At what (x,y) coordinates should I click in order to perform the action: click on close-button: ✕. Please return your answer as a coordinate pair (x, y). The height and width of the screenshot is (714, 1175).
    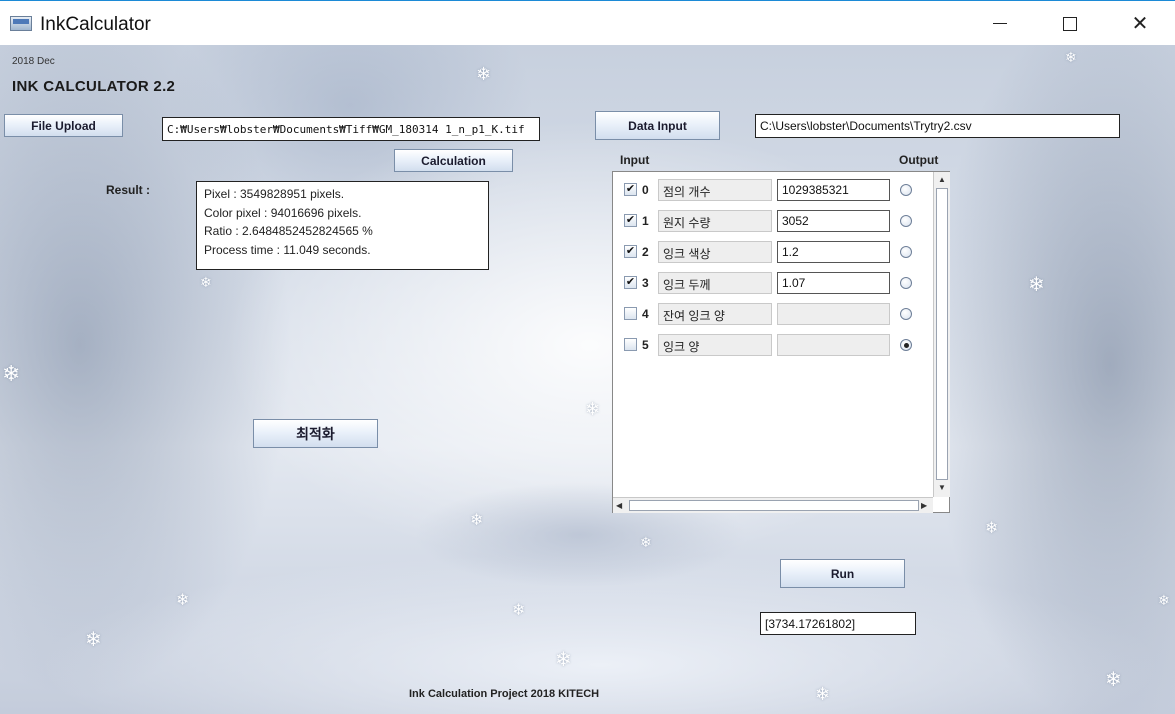
    Looking at the image, I should click on (1140, 23).